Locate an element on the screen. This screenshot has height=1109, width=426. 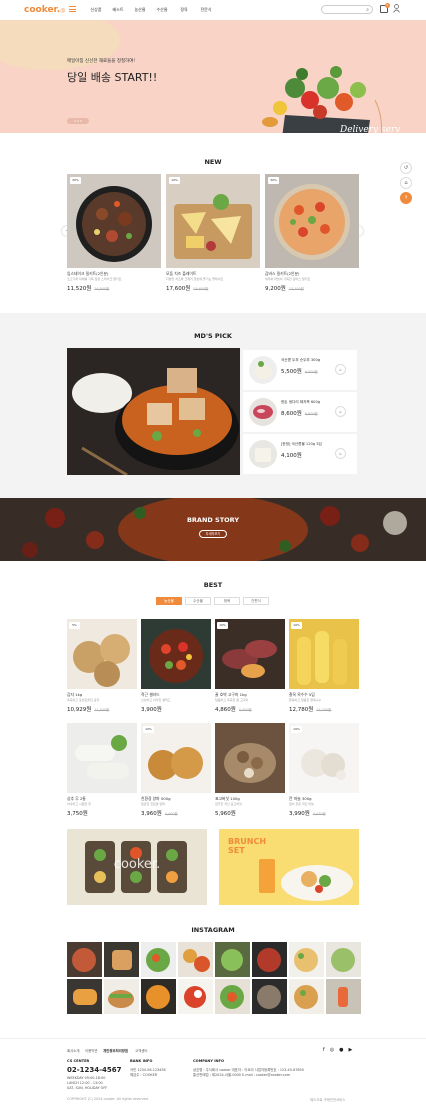
md-pick-item: [한정] 국산콩물 120g 3입 4,100원 ⌂ is located at coordinates (300, 454).